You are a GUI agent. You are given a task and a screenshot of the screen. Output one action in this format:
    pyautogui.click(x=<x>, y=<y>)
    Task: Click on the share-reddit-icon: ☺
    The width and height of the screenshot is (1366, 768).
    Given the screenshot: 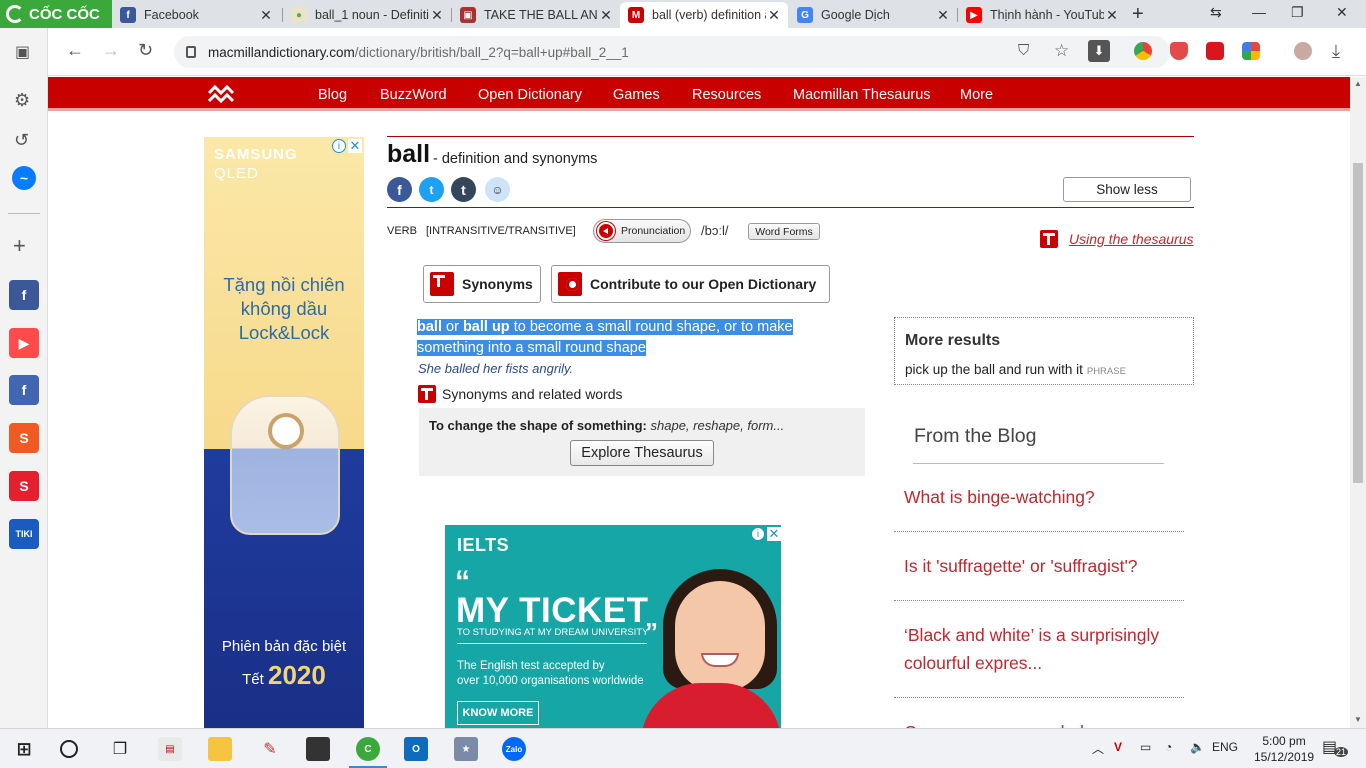 What is the action you would take?
    pyautogui.click(x=497, y=189)
    